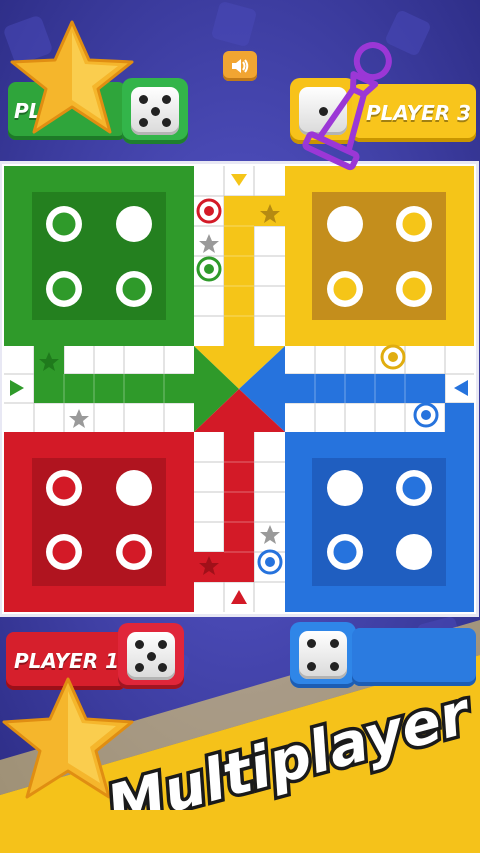 Image resolution: width=480 pixels, height=853 pixels. I want to click on blue-arrow-icon, so click(461, 388).